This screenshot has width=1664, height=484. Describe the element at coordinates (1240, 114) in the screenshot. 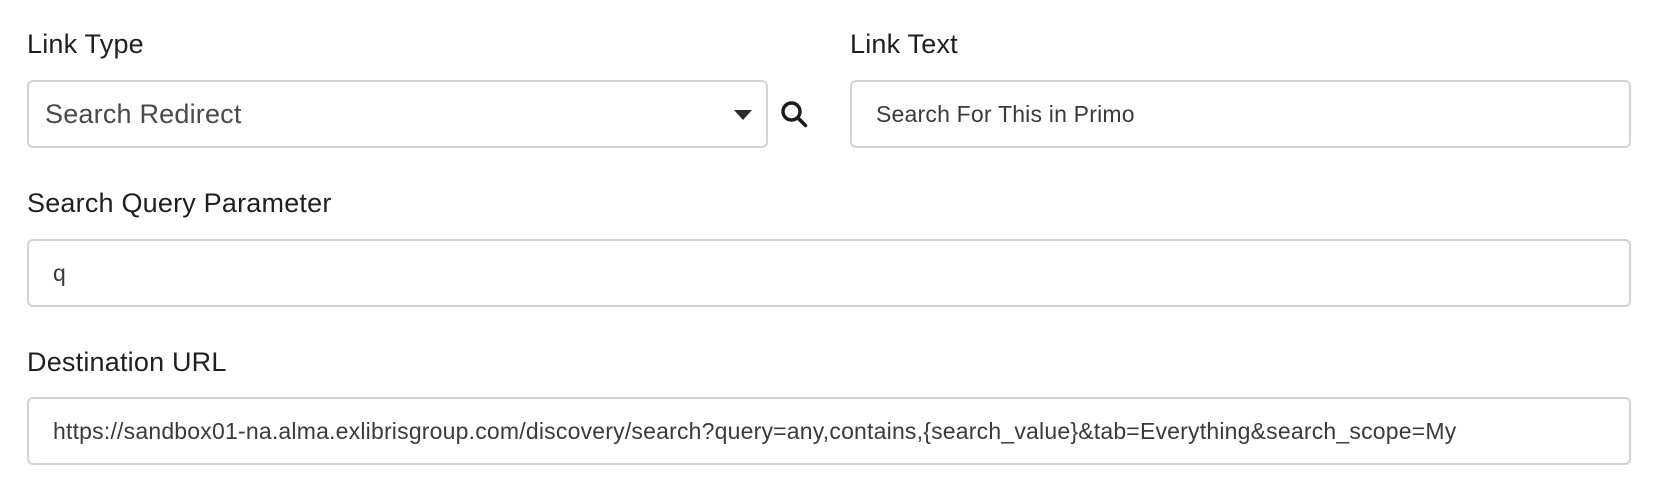

I see `link-text-input: Search For This in Primo` at that location.